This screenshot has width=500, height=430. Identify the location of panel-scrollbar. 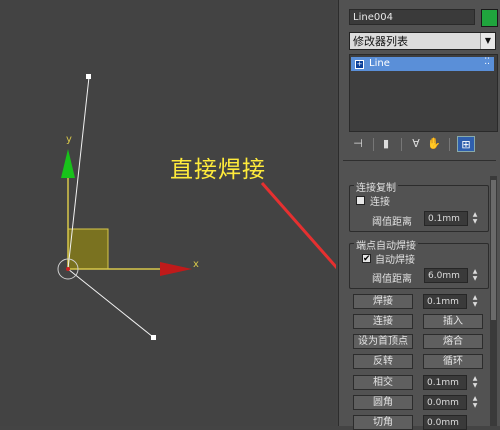
(493, 301).